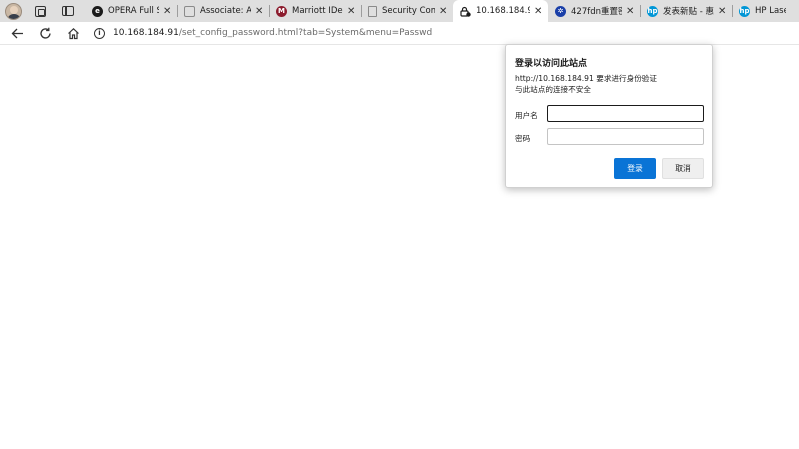 The width and height of the screenshot is (799, 449). I want to click on back-arrow-icon, so click(17, 33).